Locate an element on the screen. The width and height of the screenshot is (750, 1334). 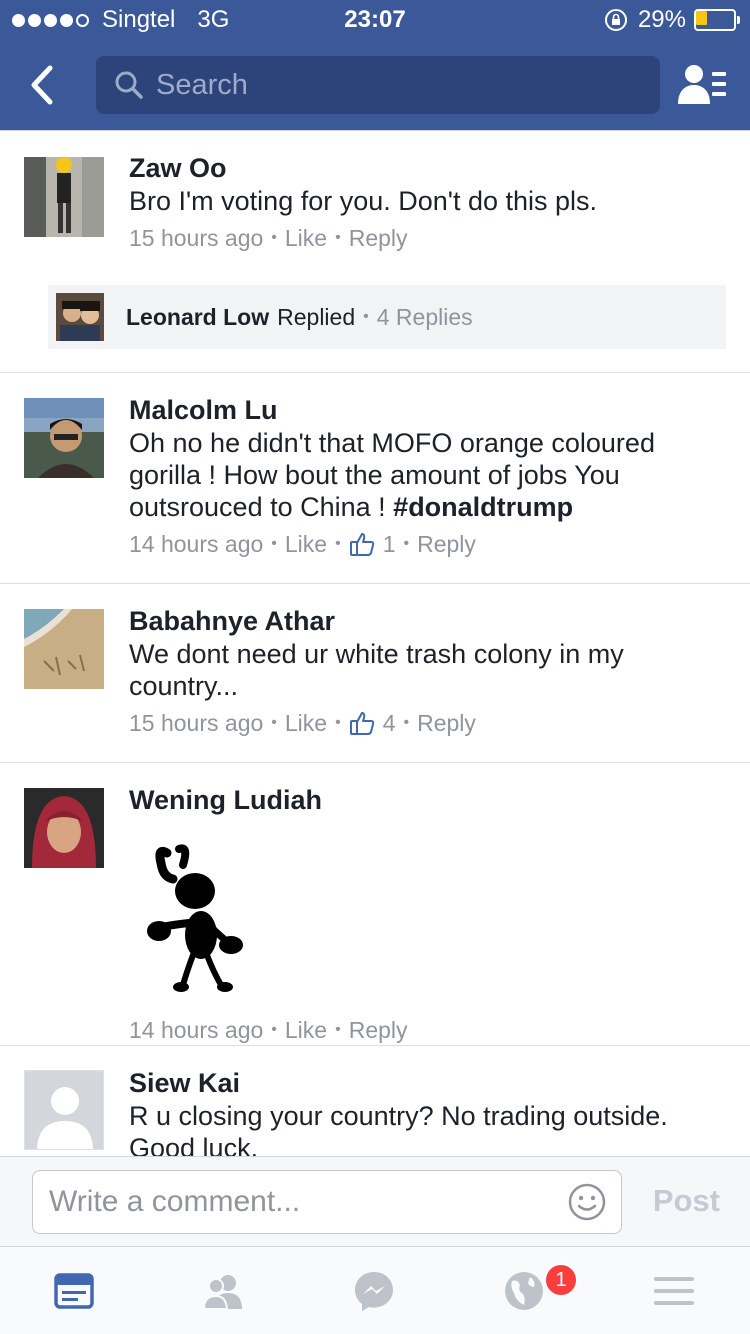
emoji-icon is located at coordinates (587, 1202).